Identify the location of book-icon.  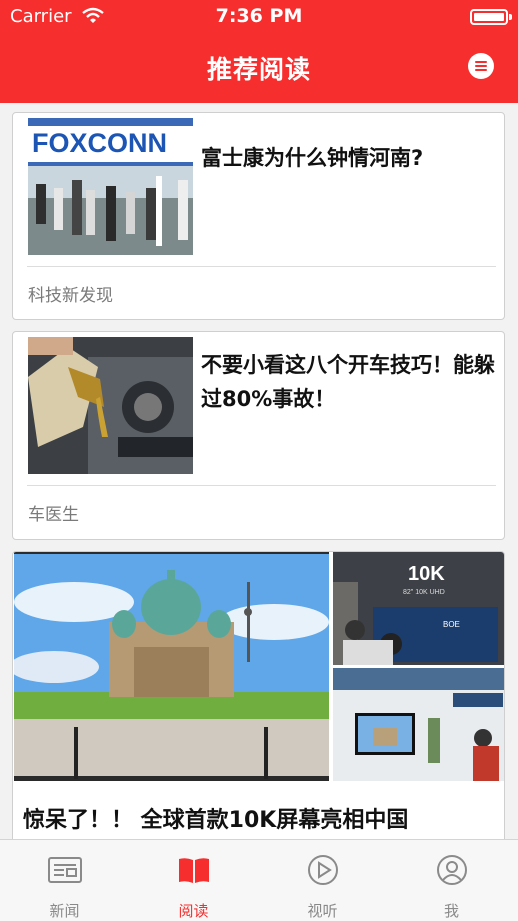
(194, 870).